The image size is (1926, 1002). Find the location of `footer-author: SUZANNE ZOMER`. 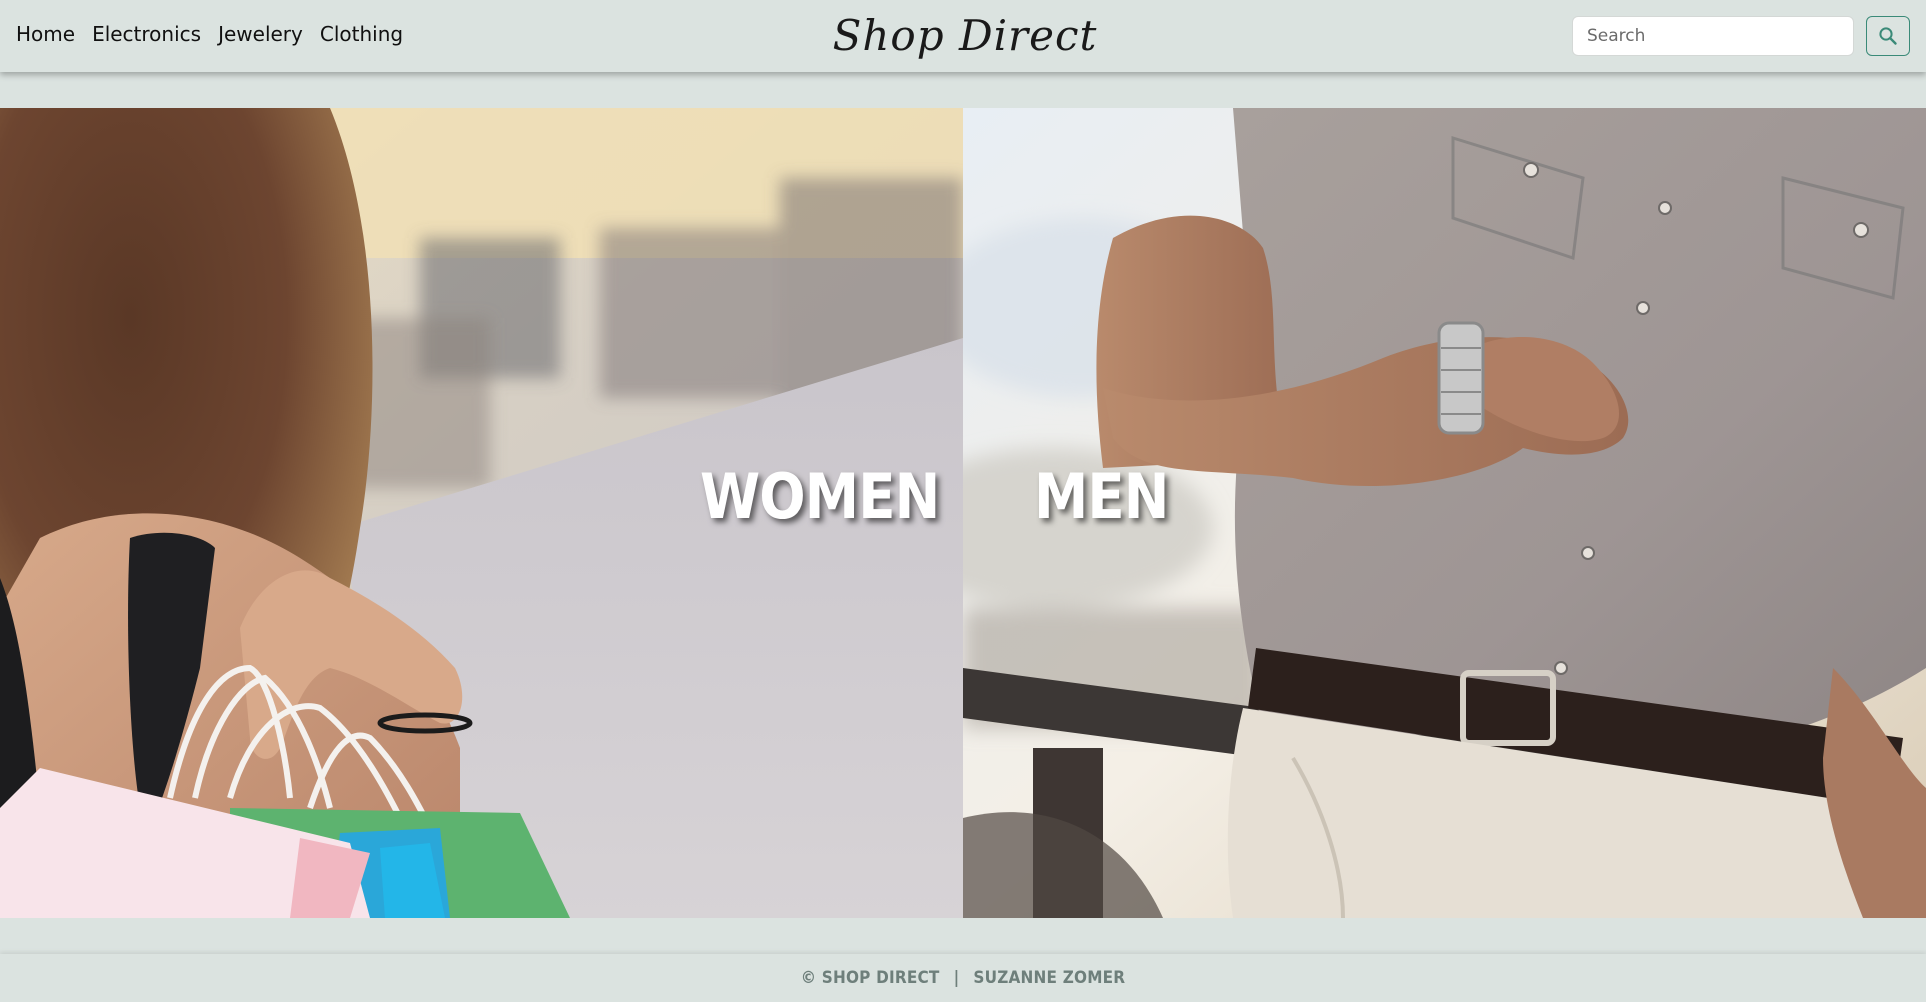

footer-author: SUZANNE ZOMER is located at coordinates (1049, 978).